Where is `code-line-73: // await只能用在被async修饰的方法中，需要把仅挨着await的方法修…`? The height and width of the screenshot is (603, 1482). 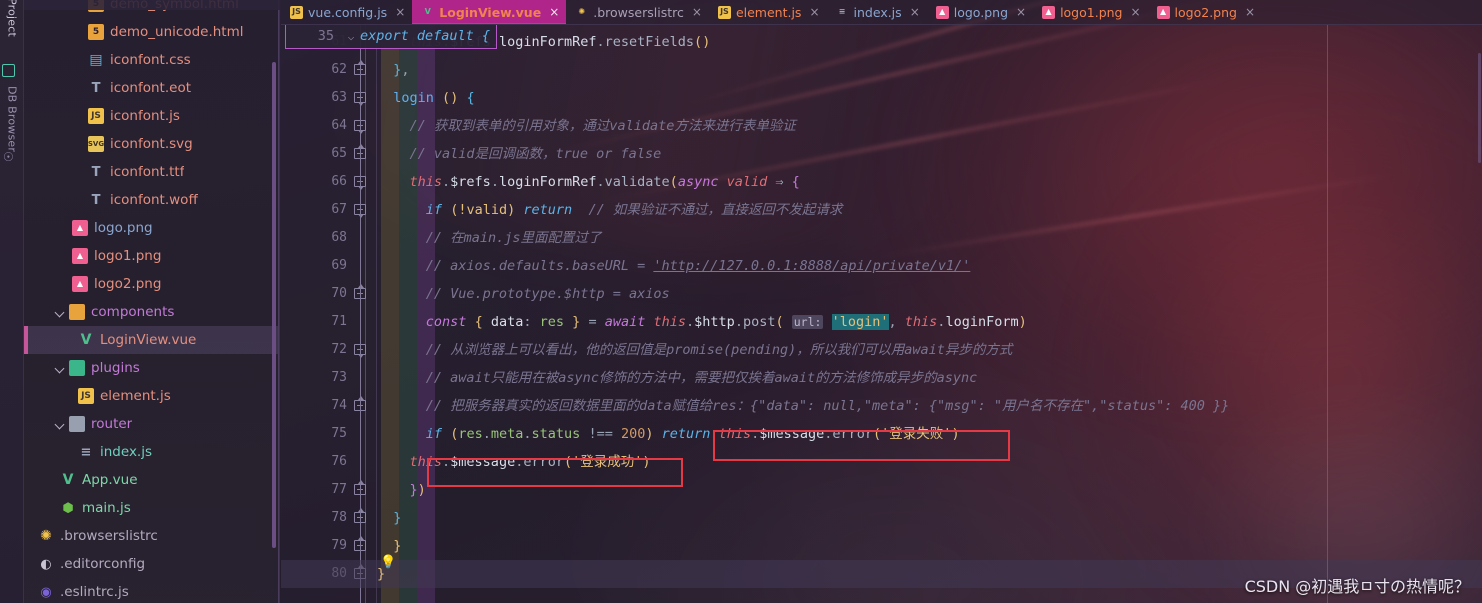
code-line-73: // await只能用在被async修饰的方法中，需要把仅挨着await的方法修… is located at coordinates (929, 378).